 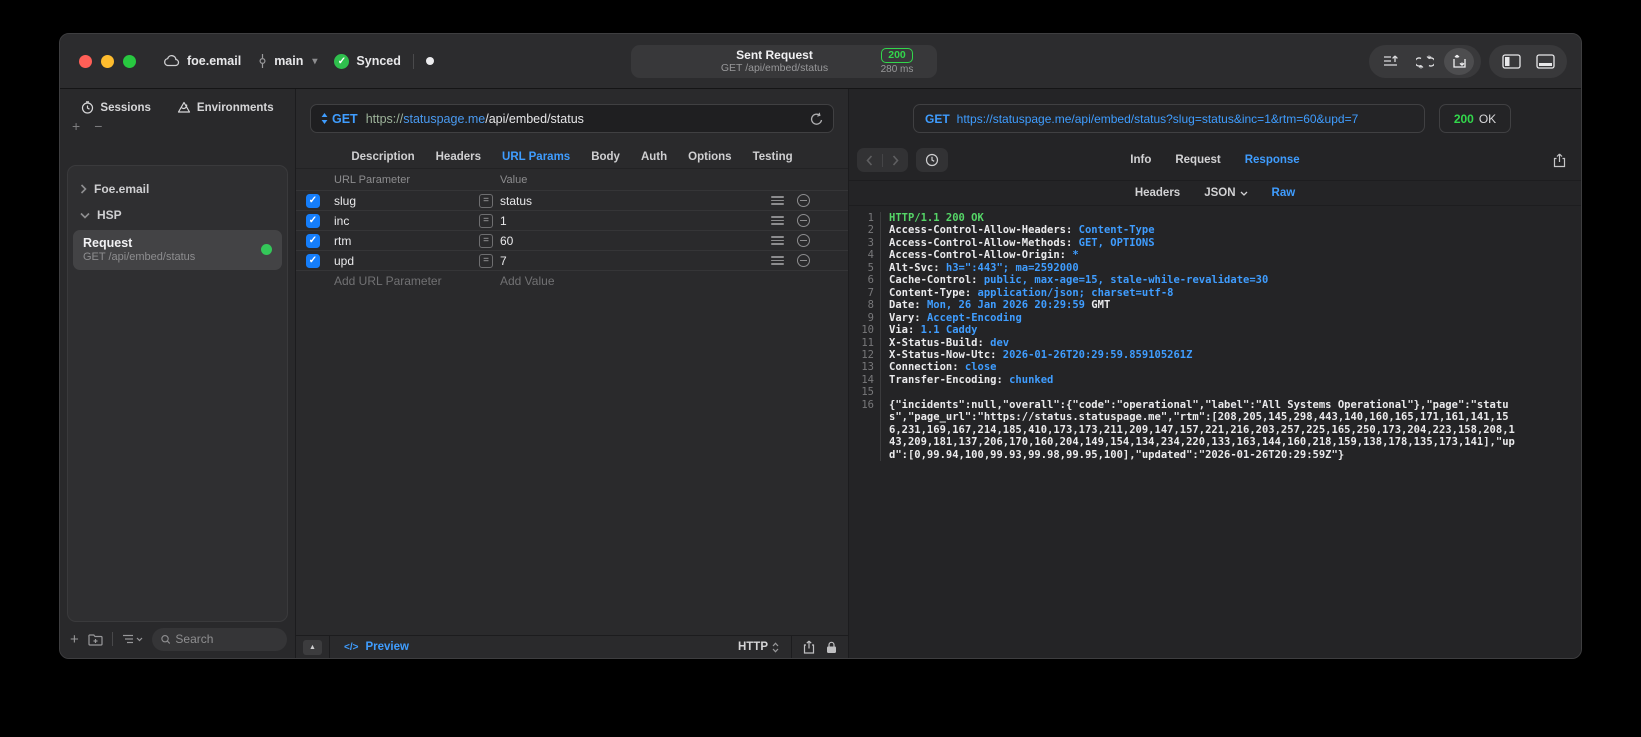 What do you see at coordinates (869, 230) in the screenshot?
I see `line-number: 2` at bounding box center [869, 230].